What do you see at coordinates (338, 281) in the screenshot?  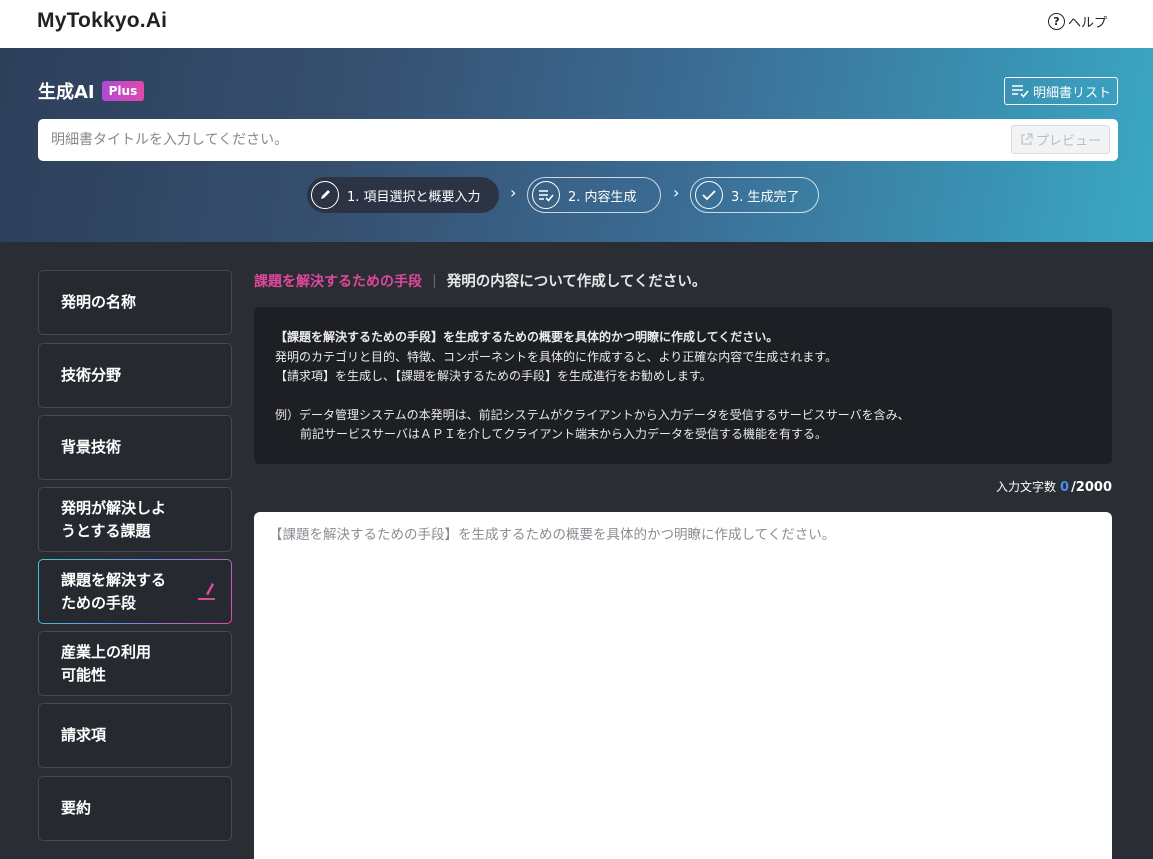 I see `section-name: 課題を解決するための手段` at bounding box center [338, 281].